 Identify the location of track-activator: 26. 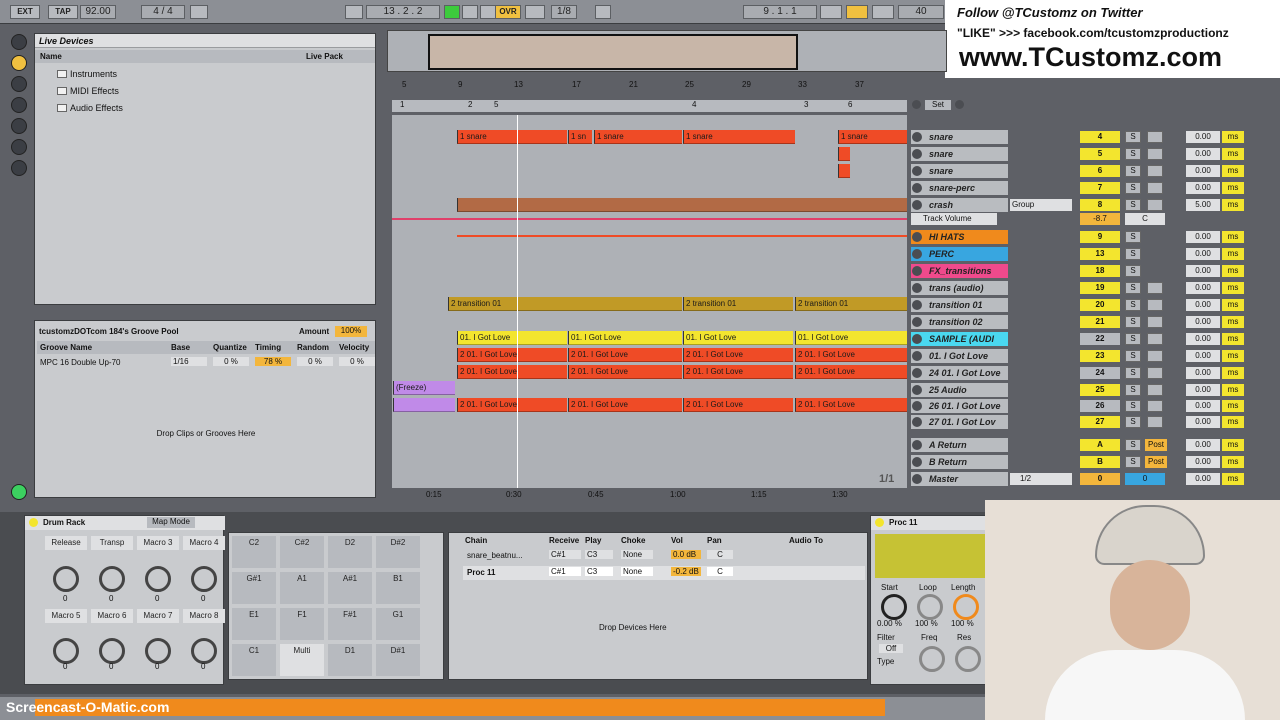
(1100, 406).